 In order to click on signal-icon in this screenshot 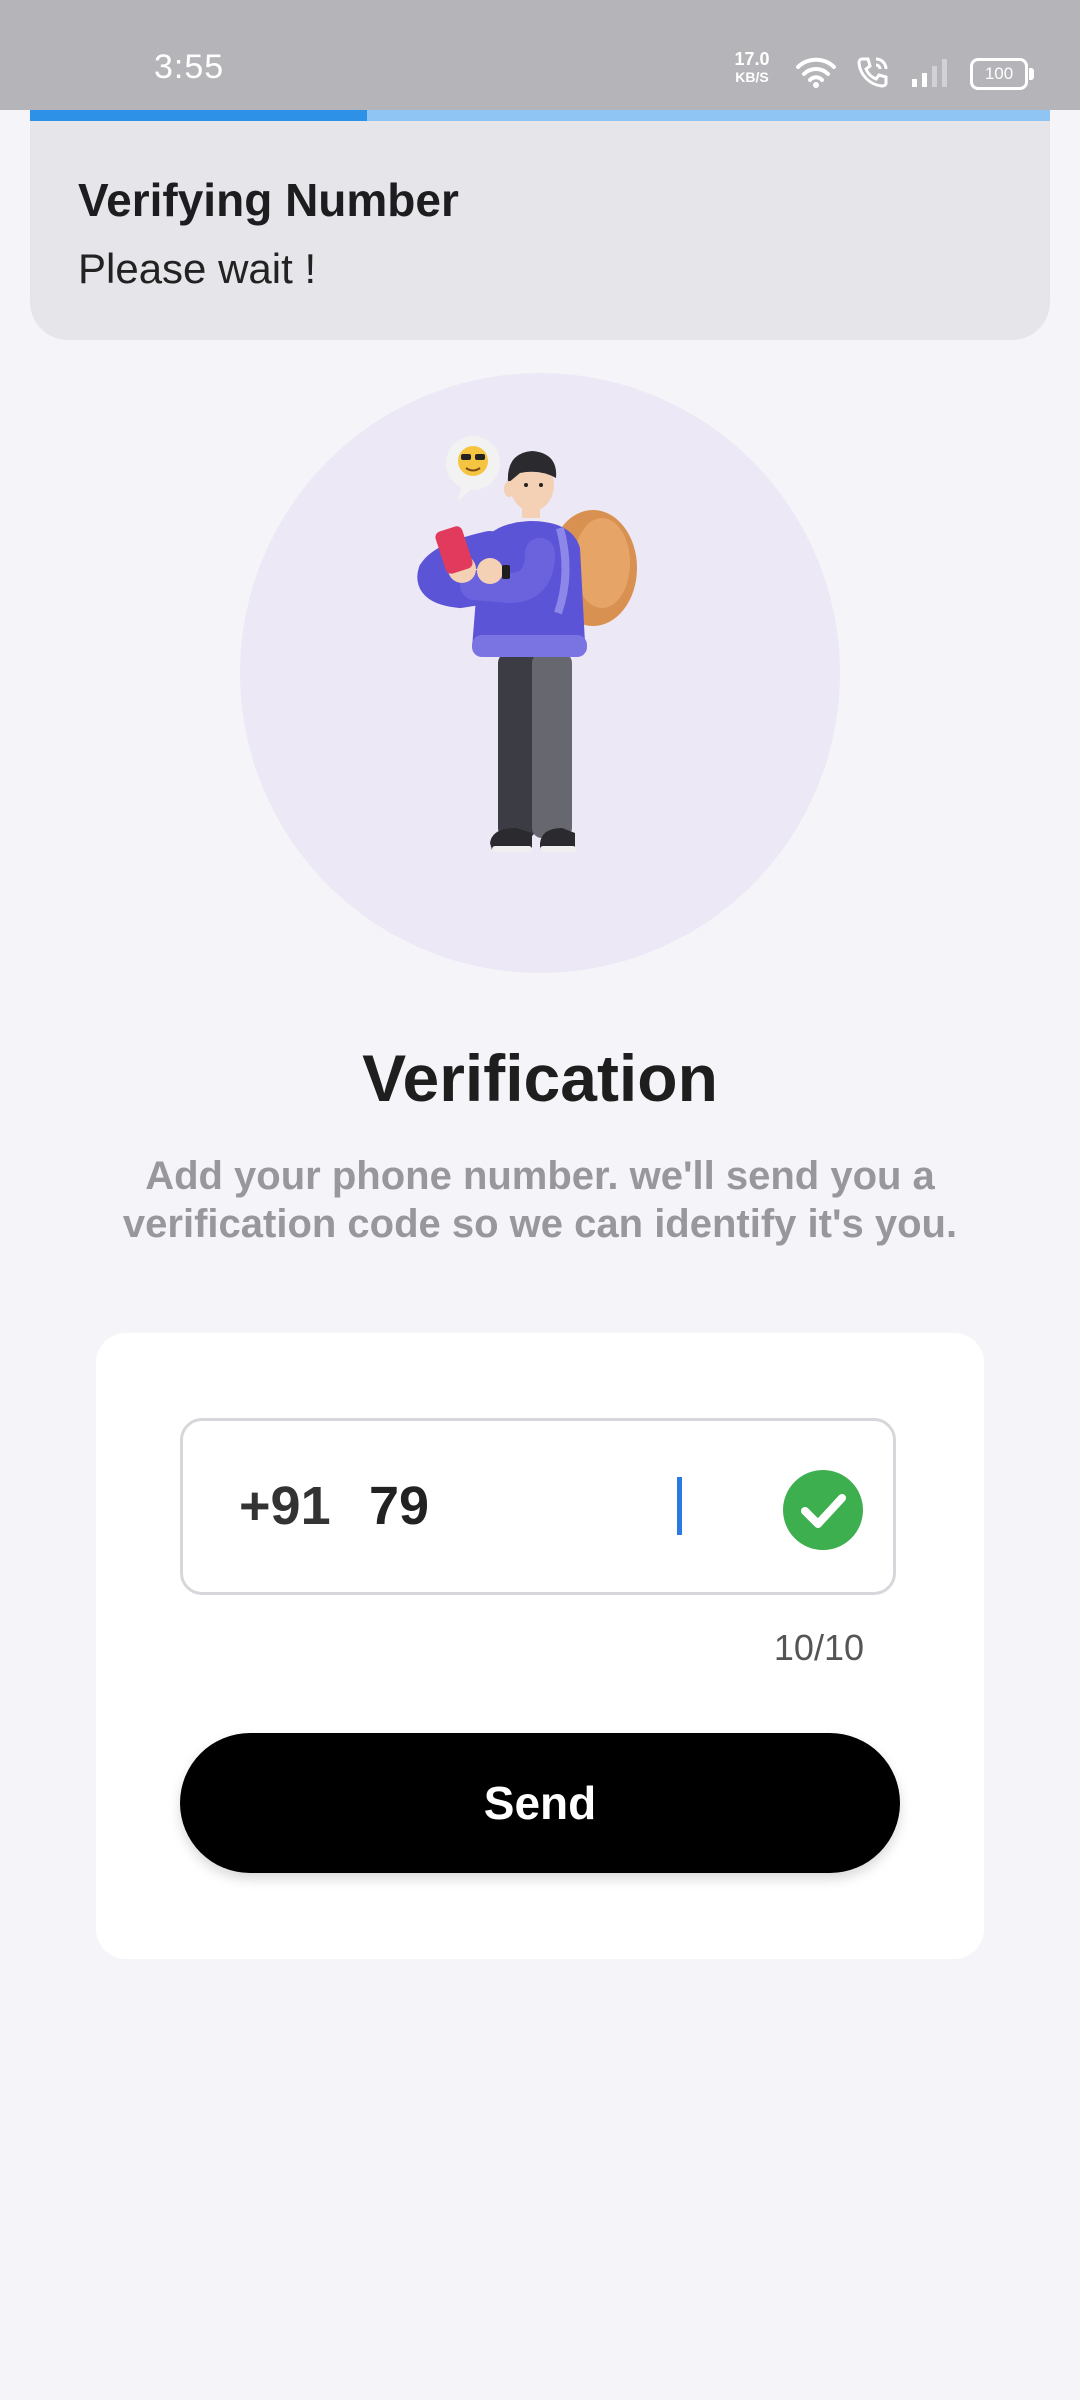, I will do `click(930, 74)`.